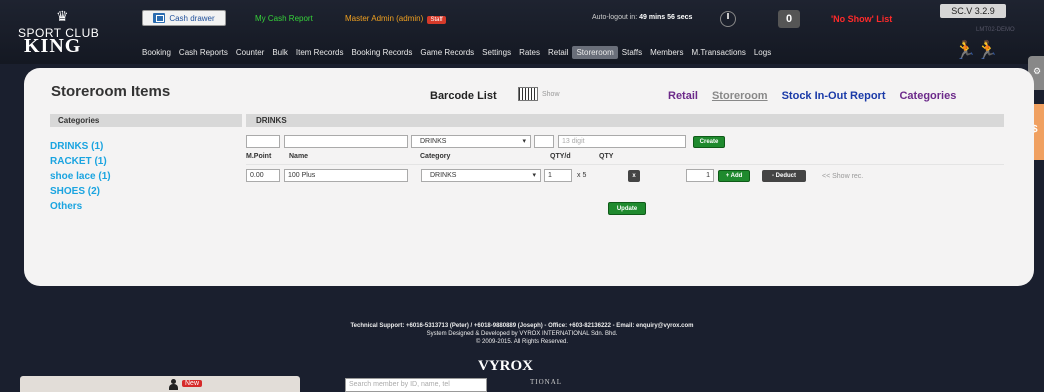  Describe the element at coordinates (625, 120) in the screenshot. I see `items-table-header: DRINKS` at that location.